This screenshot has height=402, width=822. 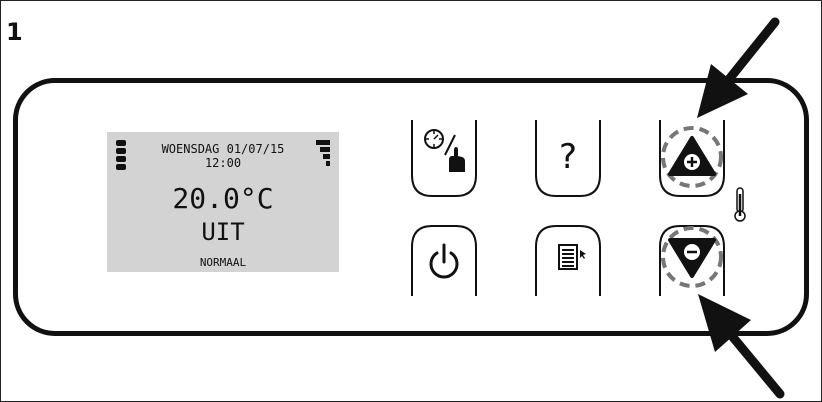 I want to click on increase-button, so click(x=692, y=158).